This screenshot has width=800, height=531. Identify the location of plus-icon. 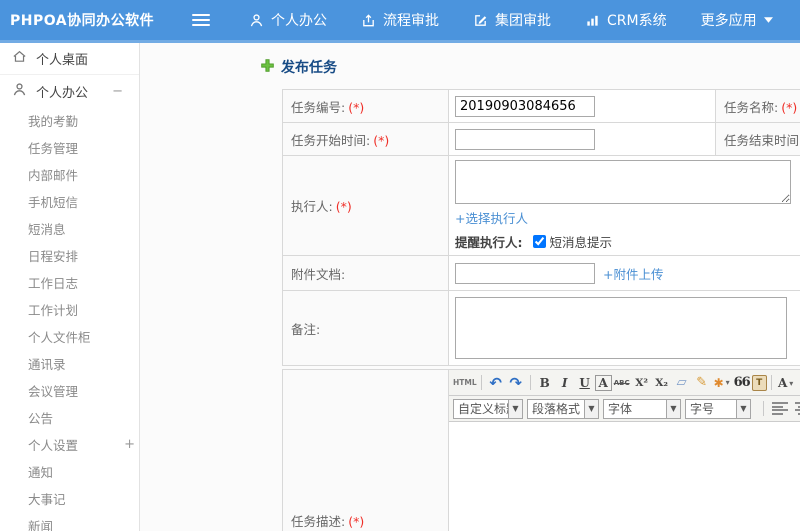
(267, 67).